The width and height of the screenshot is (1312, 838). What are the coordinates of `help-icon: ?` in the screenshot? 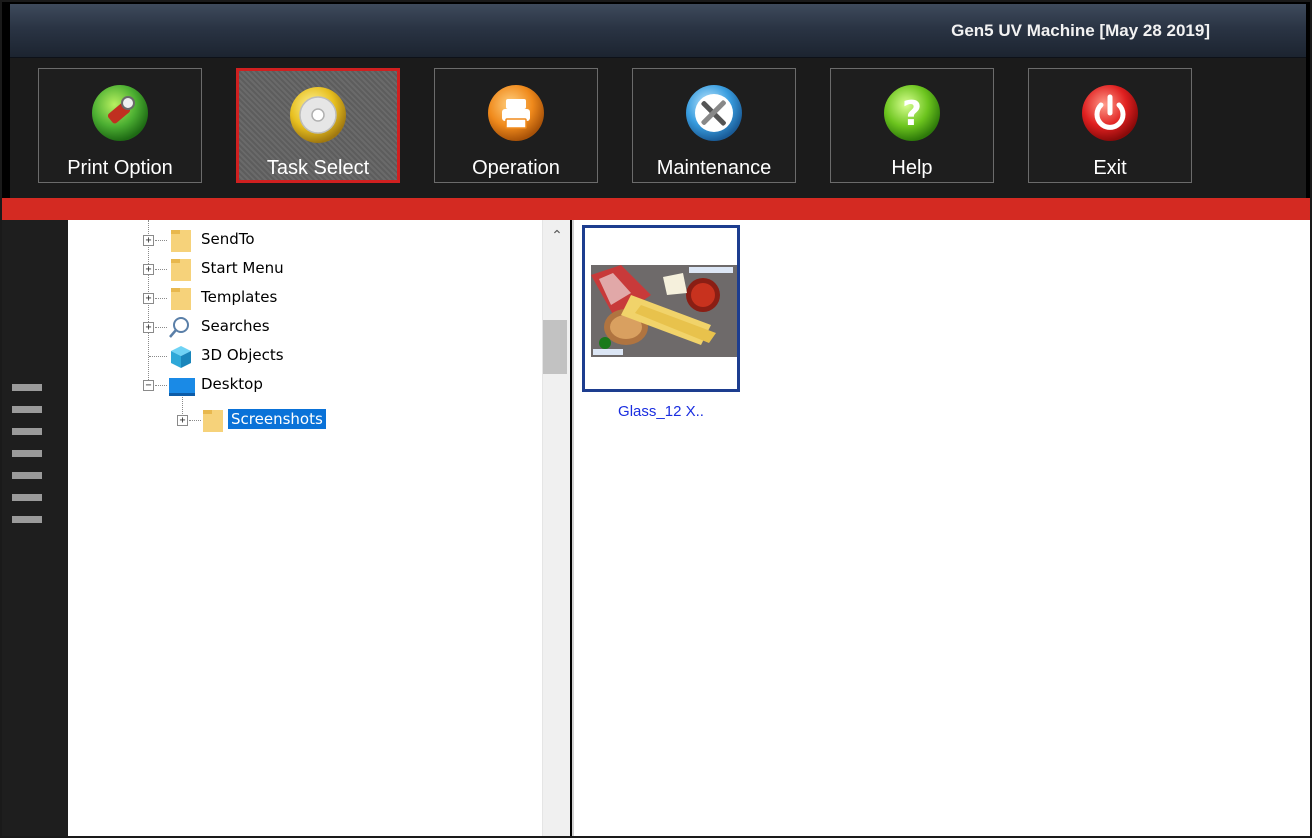 It's located at (912, 113).